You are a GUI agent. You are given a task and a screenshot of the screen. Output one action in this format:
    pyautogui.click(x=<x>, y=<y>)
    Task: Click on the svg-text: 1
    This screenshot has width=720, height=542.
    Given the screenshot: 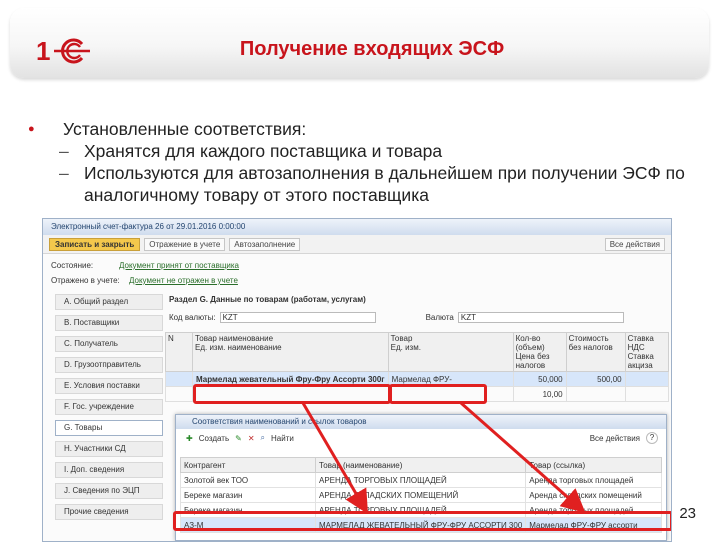 What is the action you would take?
    pyautogui.click(x=43, y=51)
    